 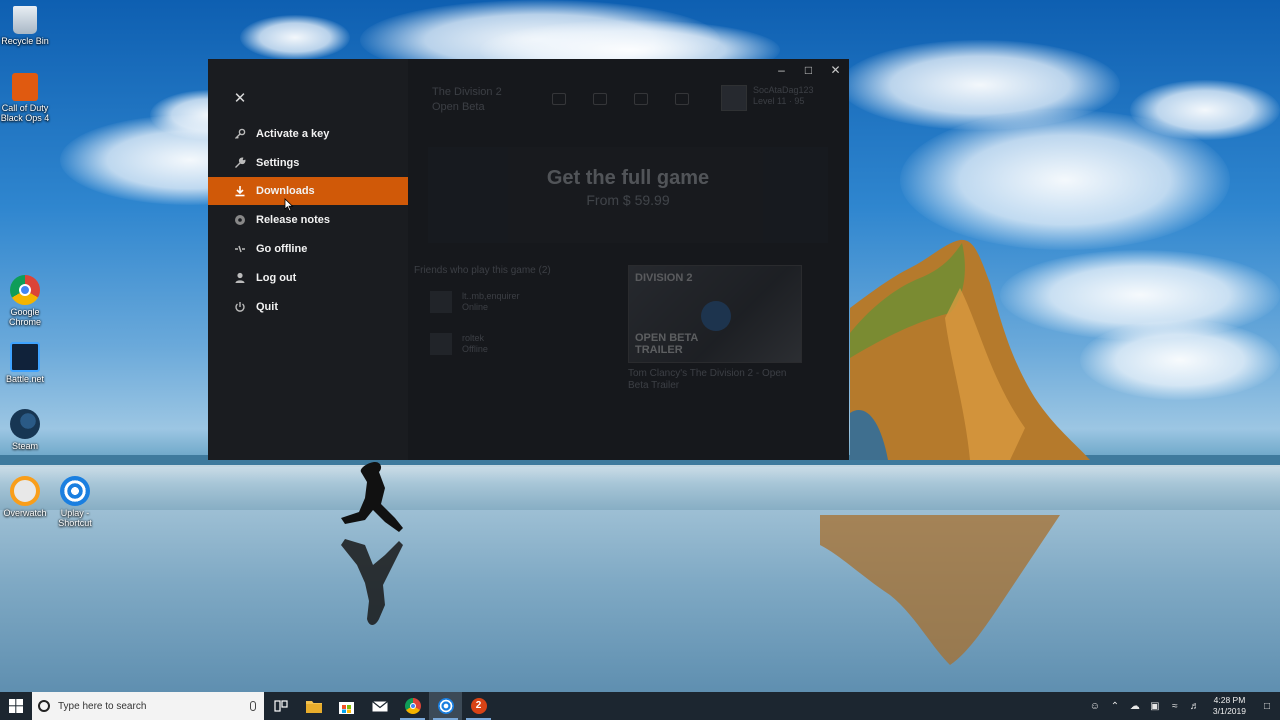 I want to click on menu-item-settings: Settings, so click(x=308, y=163).